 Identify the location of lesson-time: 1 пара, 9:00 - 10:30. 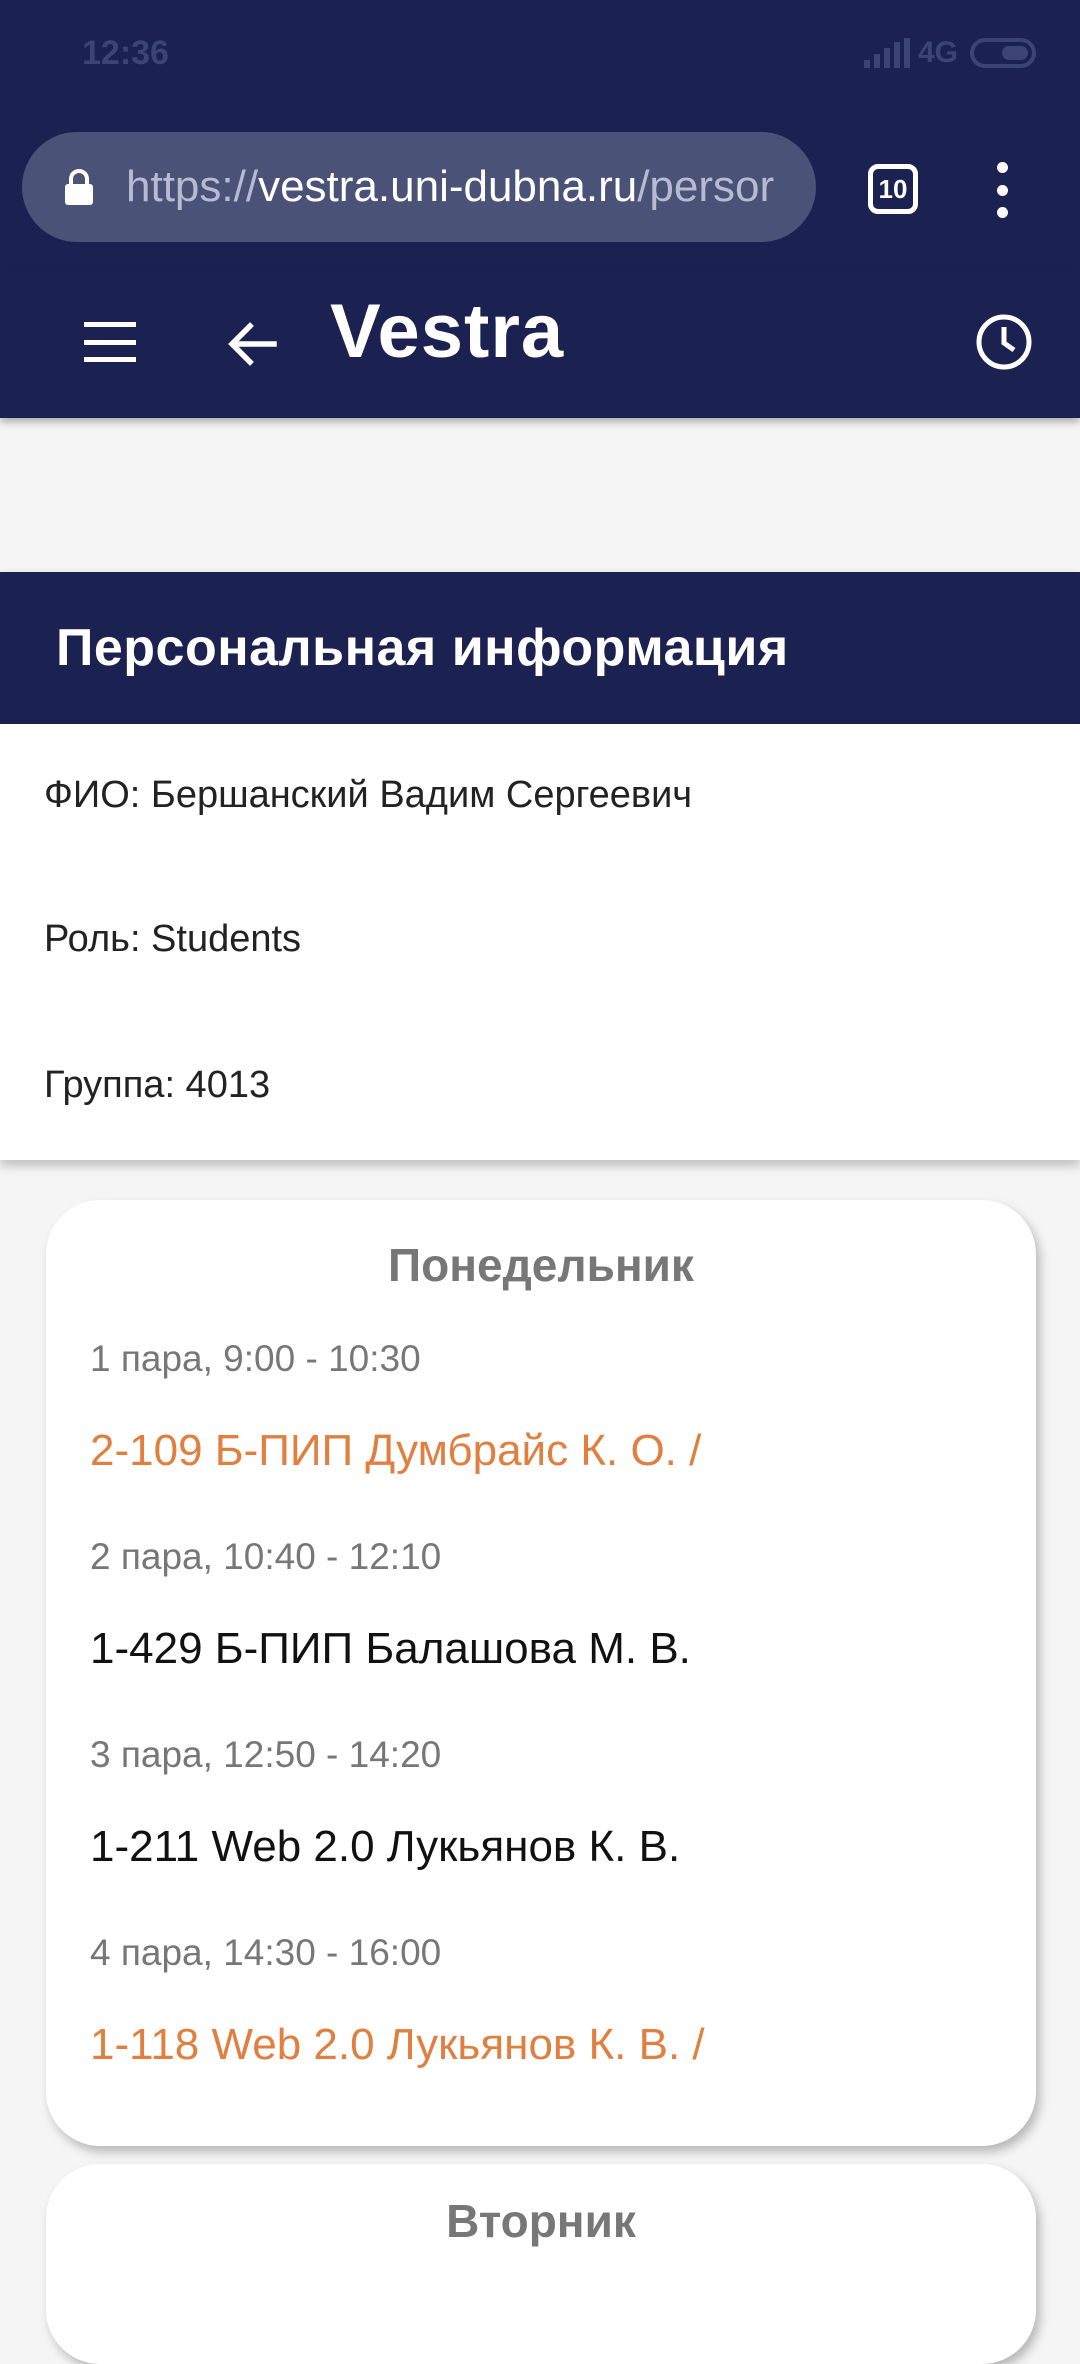
(255, 1358).